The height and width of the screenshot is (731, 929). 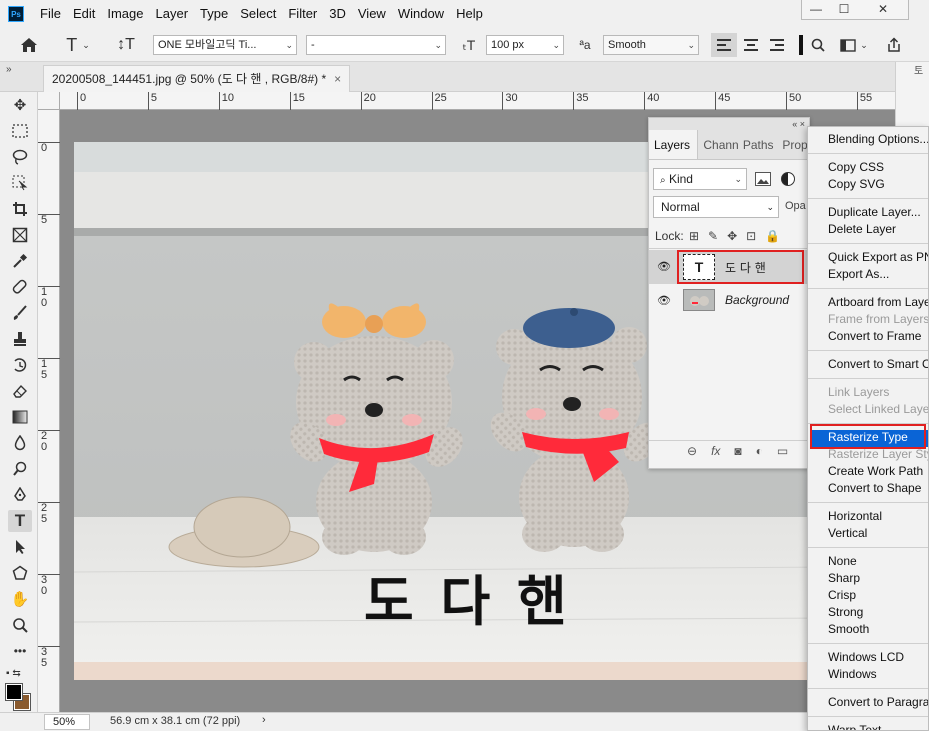 I want to click on dodge-tool-icon, so click(x=20, y=469).